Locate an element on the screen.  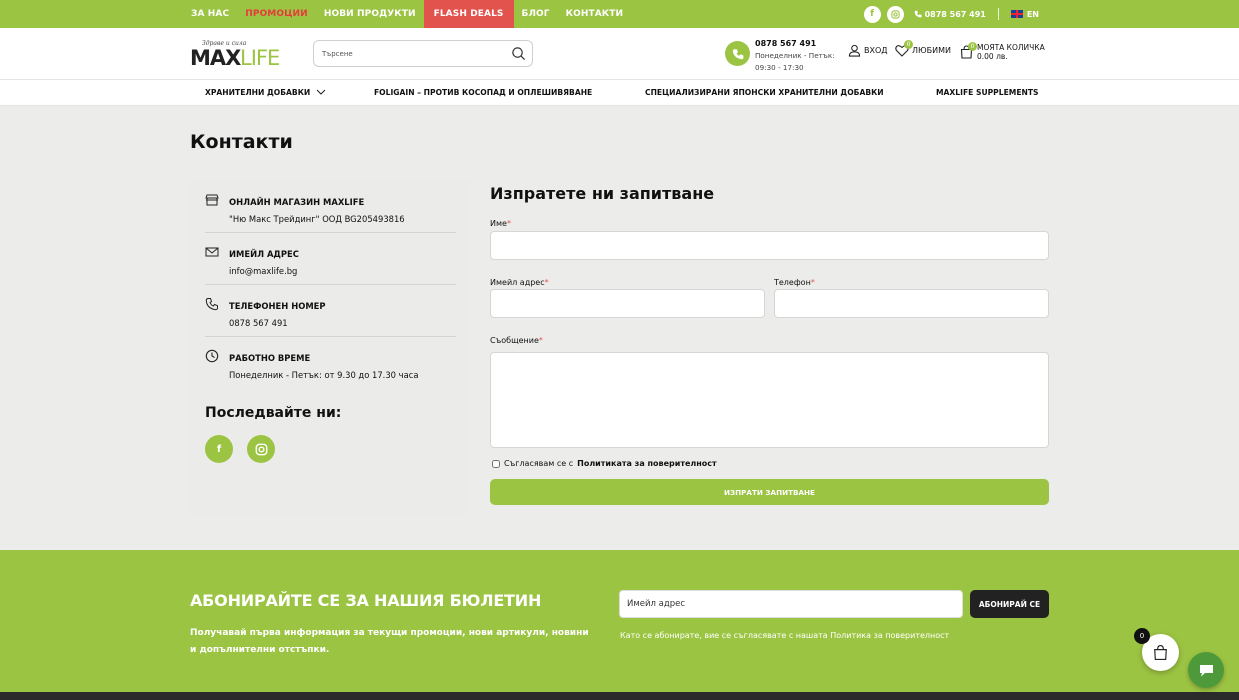
category-foligain: FOLIGAIN – ПРОТИВ КОСОПАД И ОПЛЕШИВЯВАНЕ is located at coordinates (483, 93).